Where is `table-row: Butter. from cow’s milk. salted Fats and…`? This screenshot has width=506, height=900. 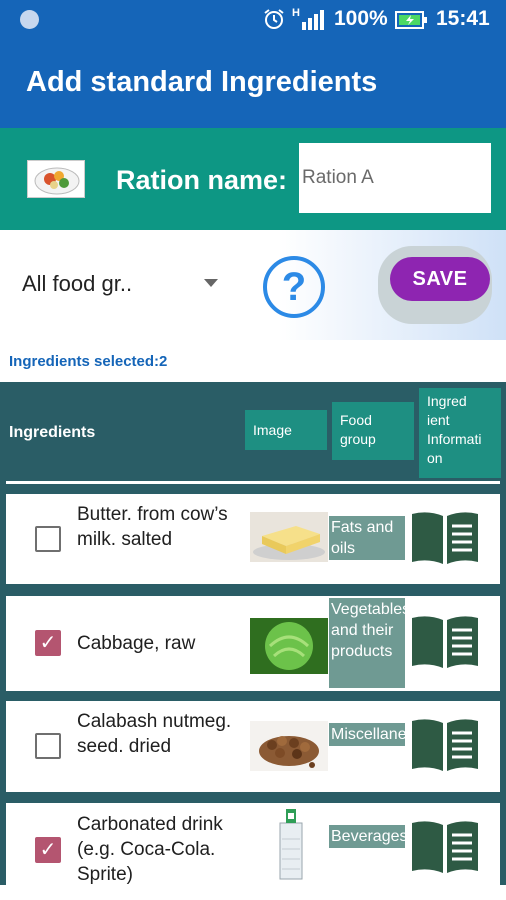 table-row: Butter. from cow’s milk. salted Fats and… is located at coordinates (253, 539).